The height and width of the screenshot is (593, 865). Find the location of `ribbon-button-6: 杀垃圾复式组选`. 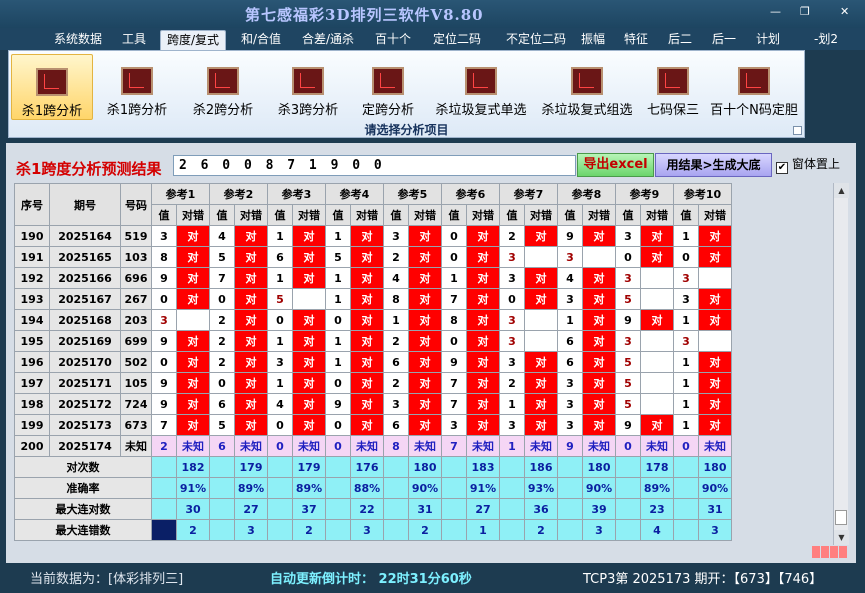

ribbon-button-6: 杀垃圾复式组选 is located at coordinates (587, 87).